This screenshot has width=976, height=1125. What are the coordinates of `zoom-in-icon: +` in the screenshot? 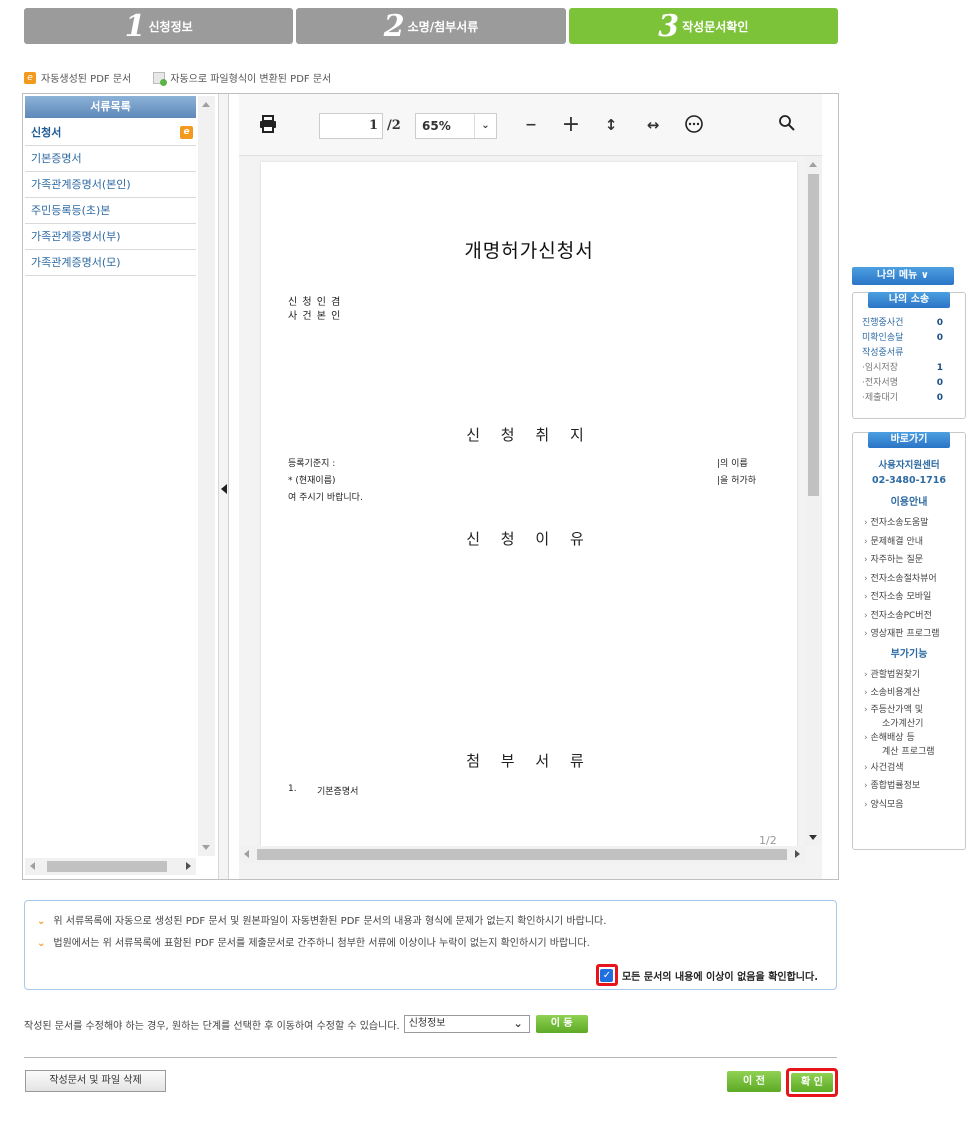 It's located at (571, 125).